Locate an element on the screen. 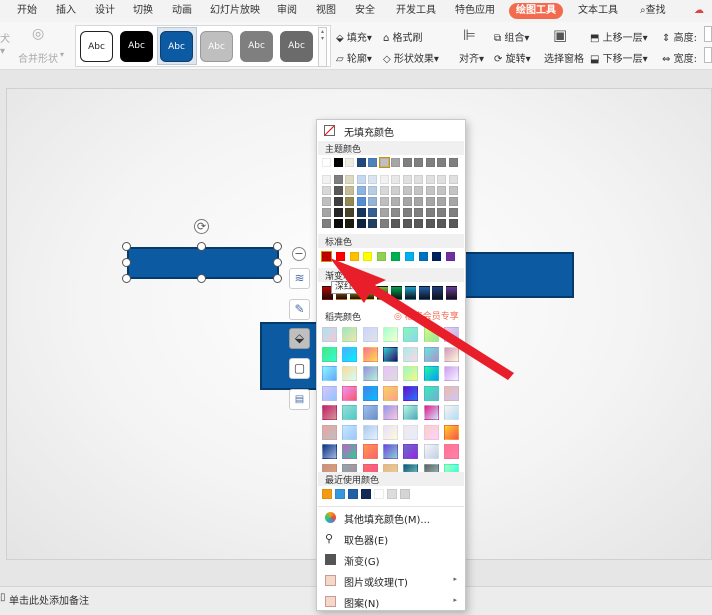 This screenshot has height=615, width=712. annotation-arrow-icon is located at coordinates (422, 319).